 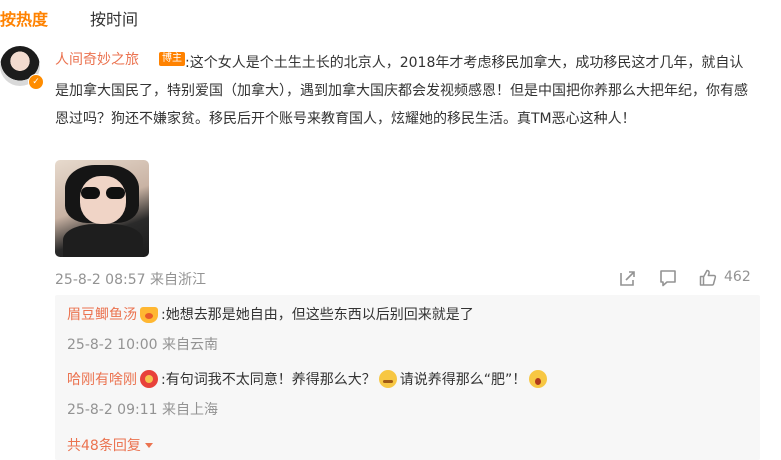 I want to click on share-icon, so click(x=628, y=278).